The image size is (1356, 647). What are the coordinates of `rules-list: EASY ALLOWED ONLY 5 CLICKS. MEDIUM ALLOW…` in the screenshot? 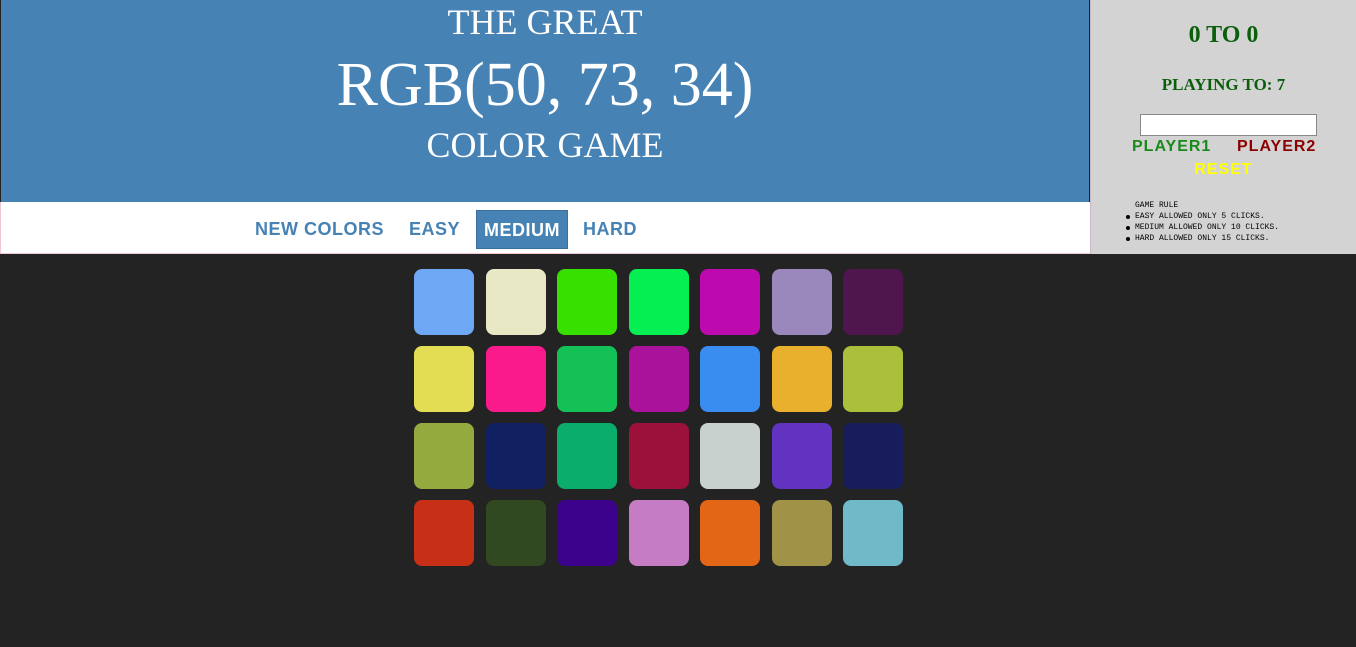 It's located at (1202, 227).